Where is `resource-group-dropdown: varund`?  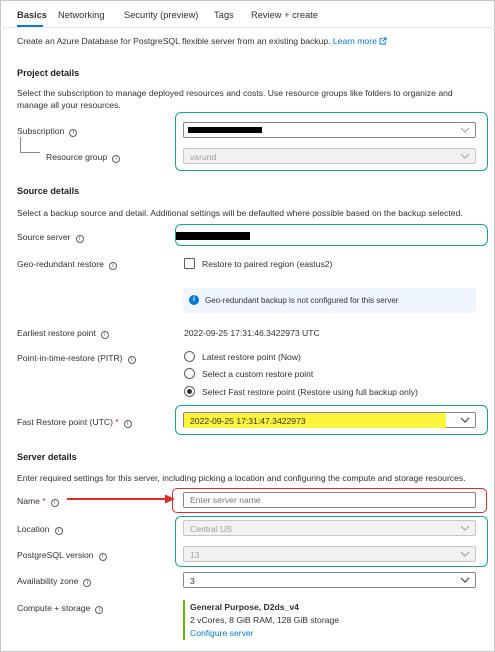
resource-group-dropdown: varund is located at coordinates (329, 156).